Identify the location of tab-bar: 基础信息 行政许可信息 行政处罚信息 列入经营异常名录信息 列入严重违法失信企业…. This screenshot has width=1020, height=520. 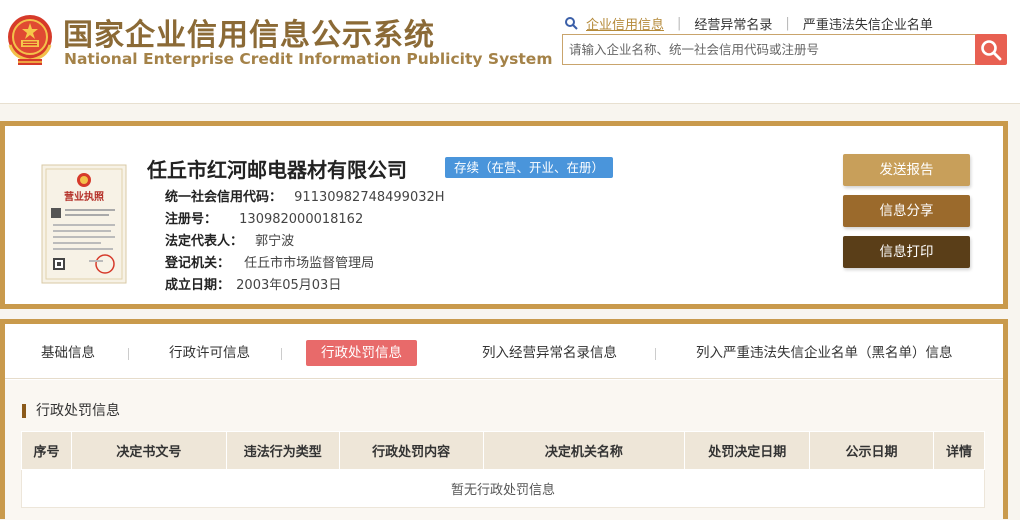
(504, 351).